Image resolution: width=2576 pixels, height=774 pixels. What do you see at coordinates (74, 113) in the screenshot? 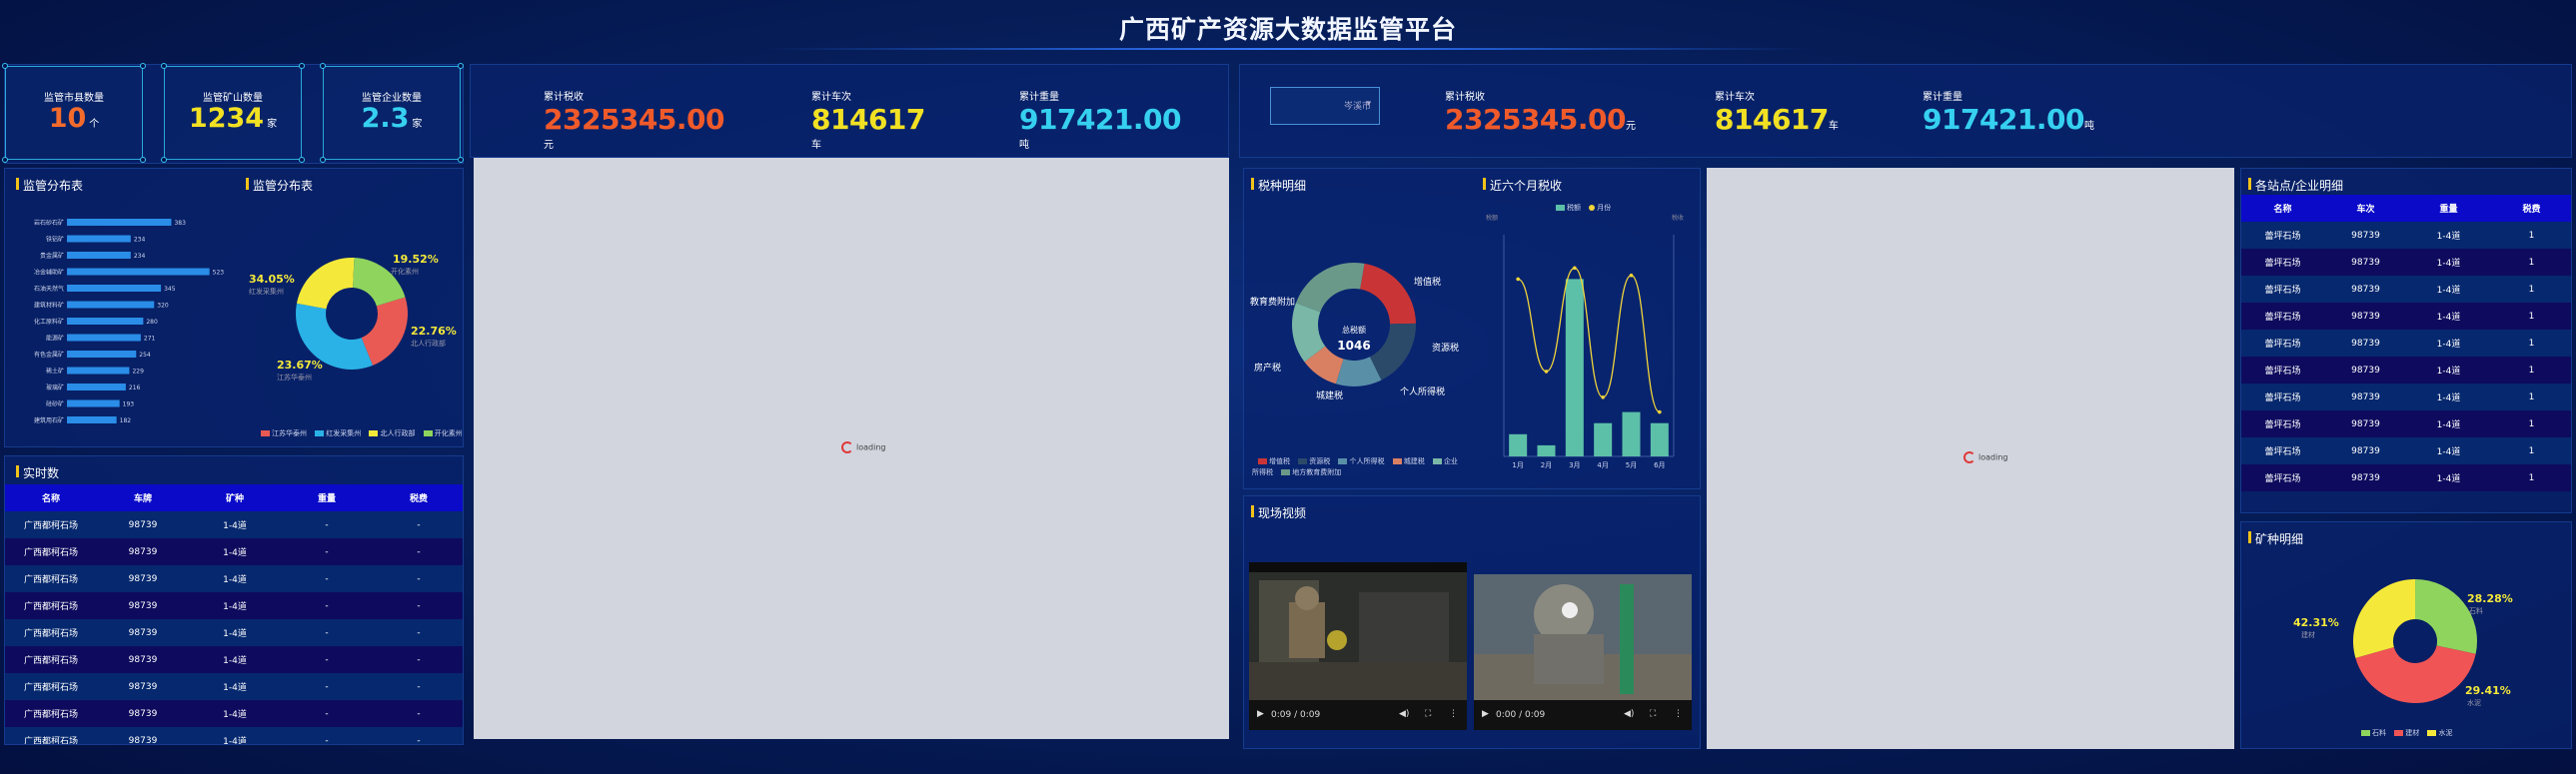
I see `kpi-box-cities: 监管市县数量 10 个` at bounding box center [74, 113].